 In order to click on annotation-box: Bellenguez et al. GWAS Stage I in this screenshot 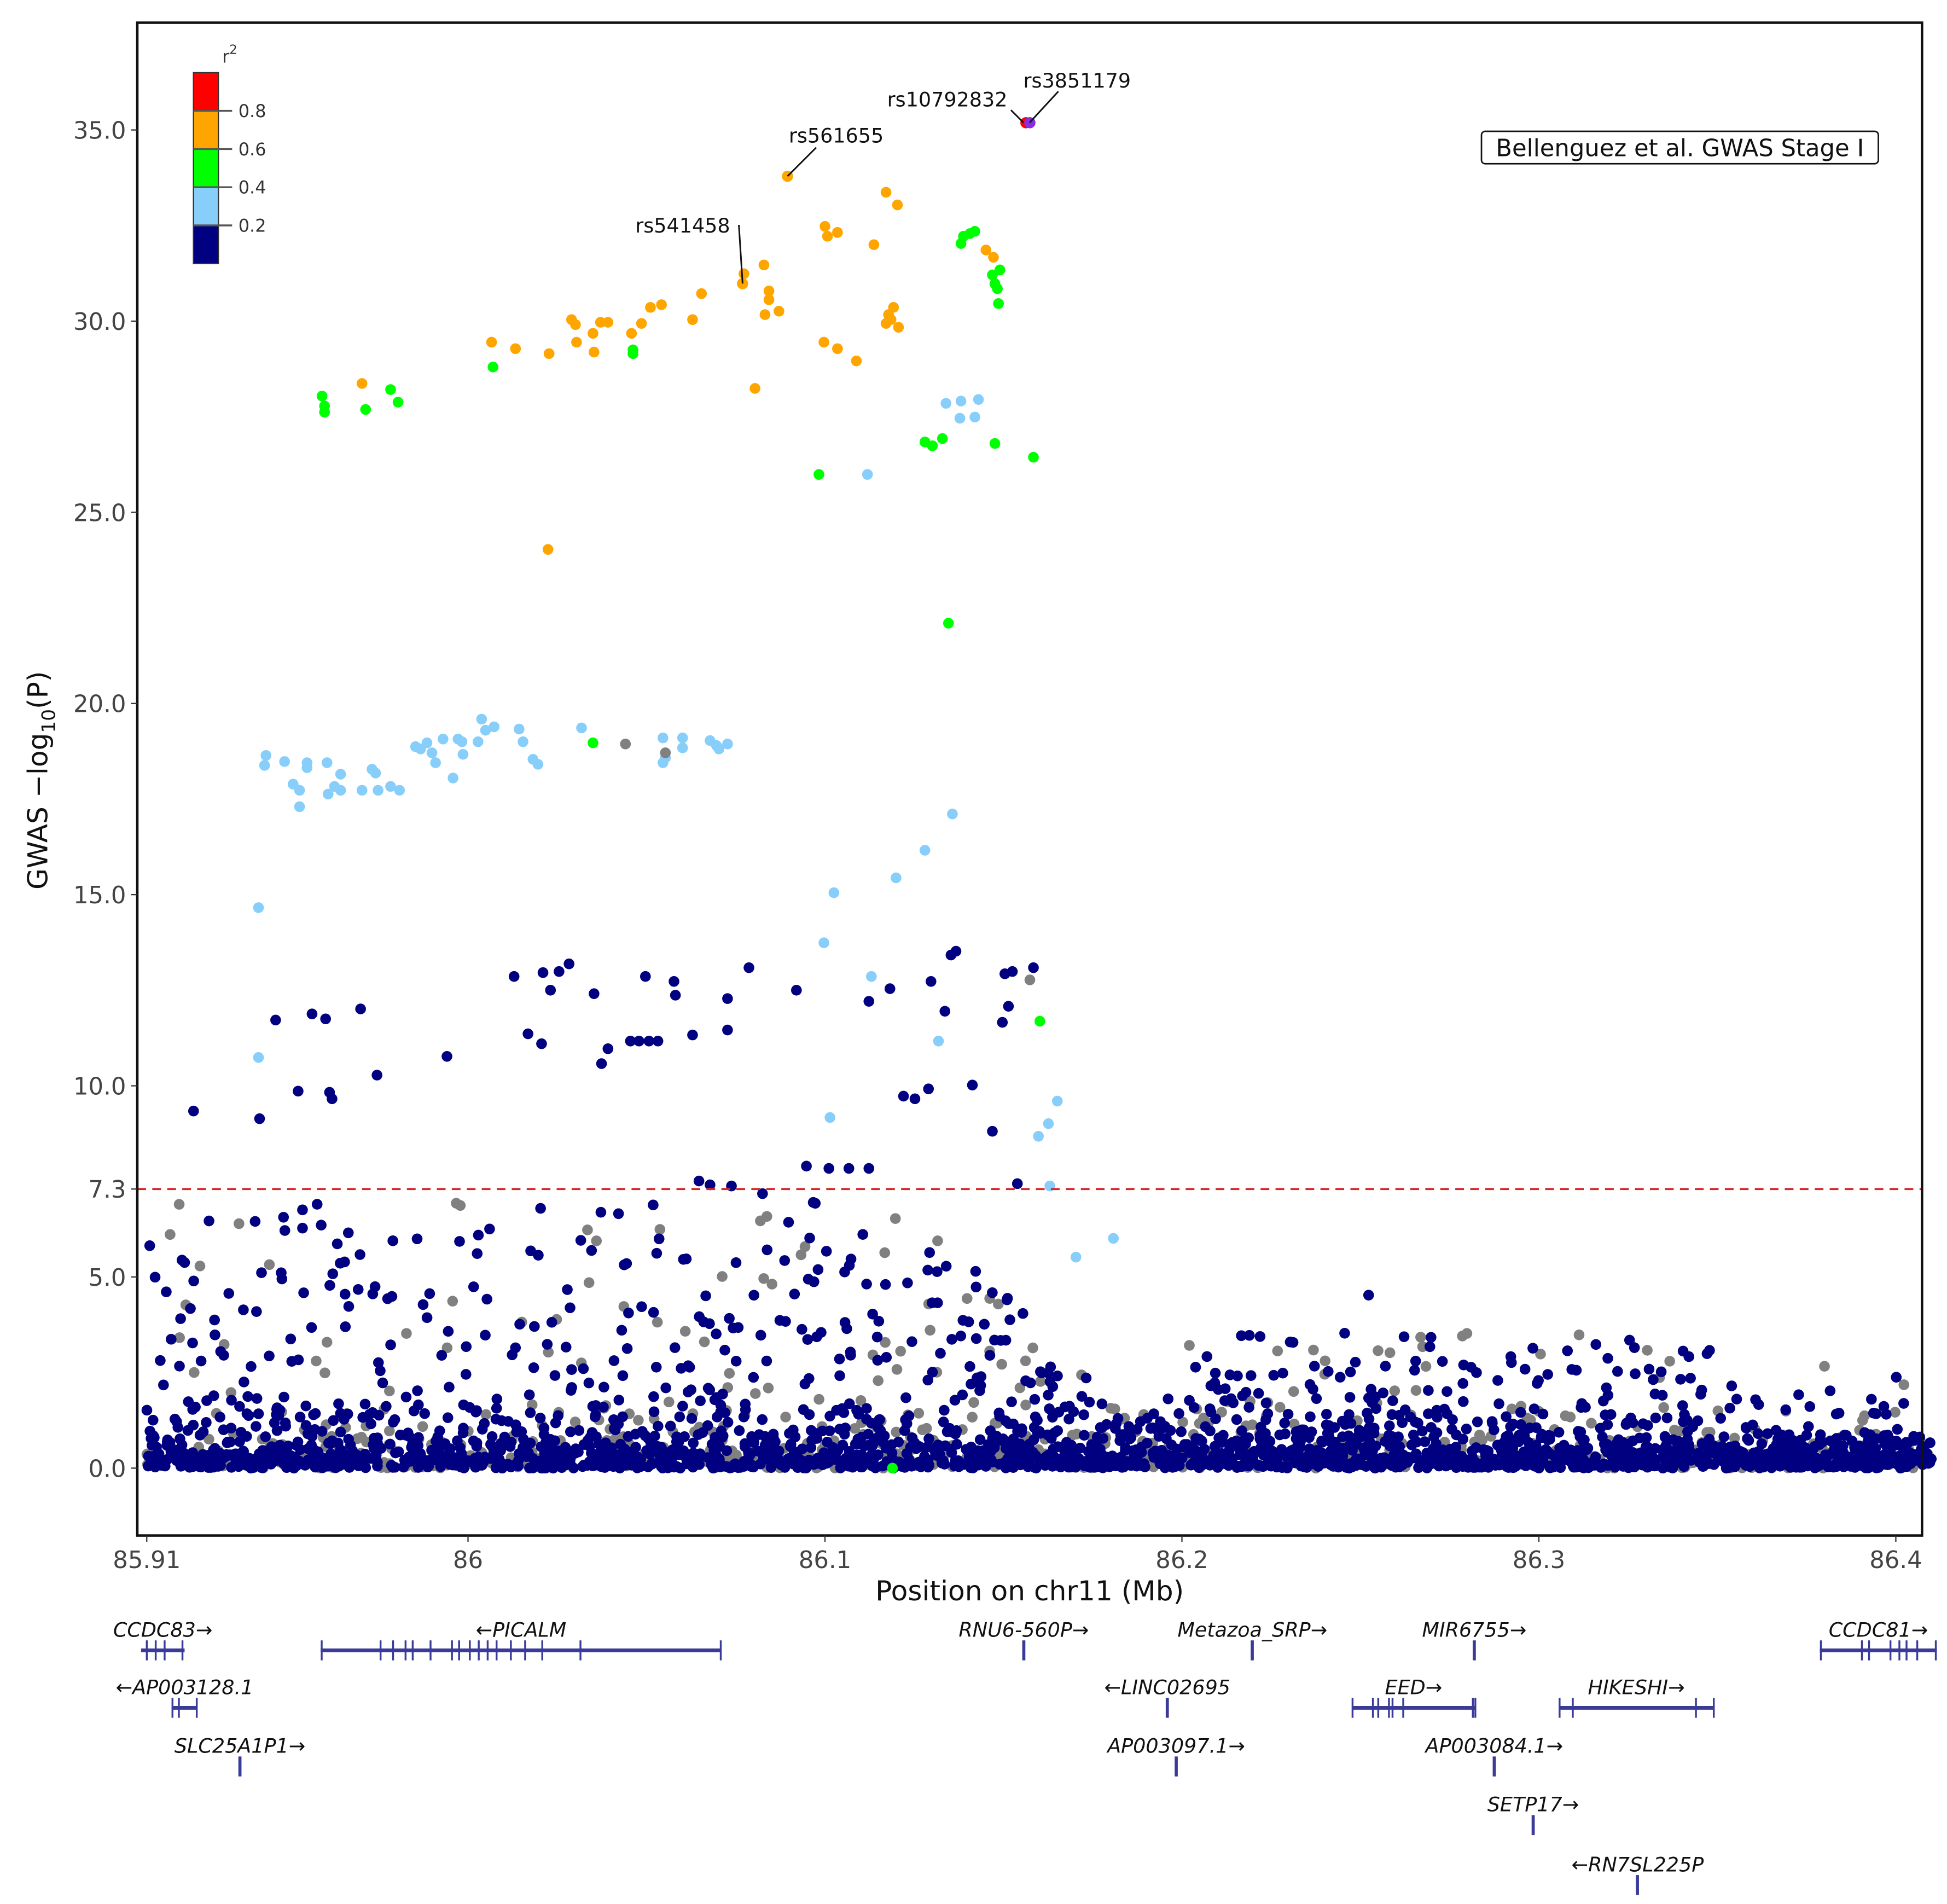, I will do `click(1679, 147)`.